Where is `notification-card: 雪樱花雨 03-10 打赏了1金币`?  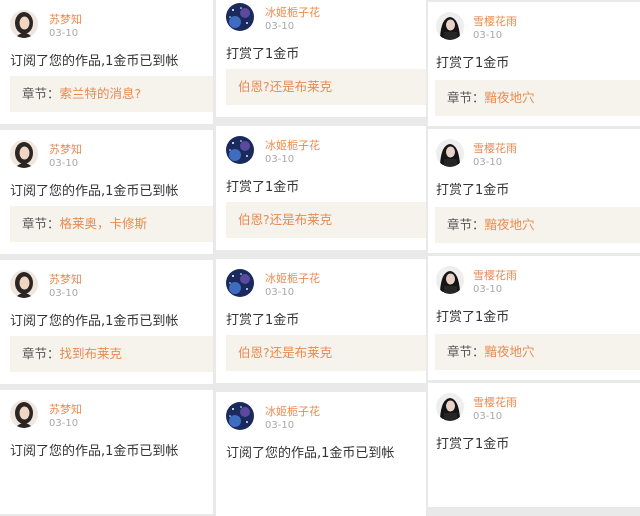 notification-card: 雪樱花雨 03-10 打赏了1金币 is located at coordinates (534, 445).